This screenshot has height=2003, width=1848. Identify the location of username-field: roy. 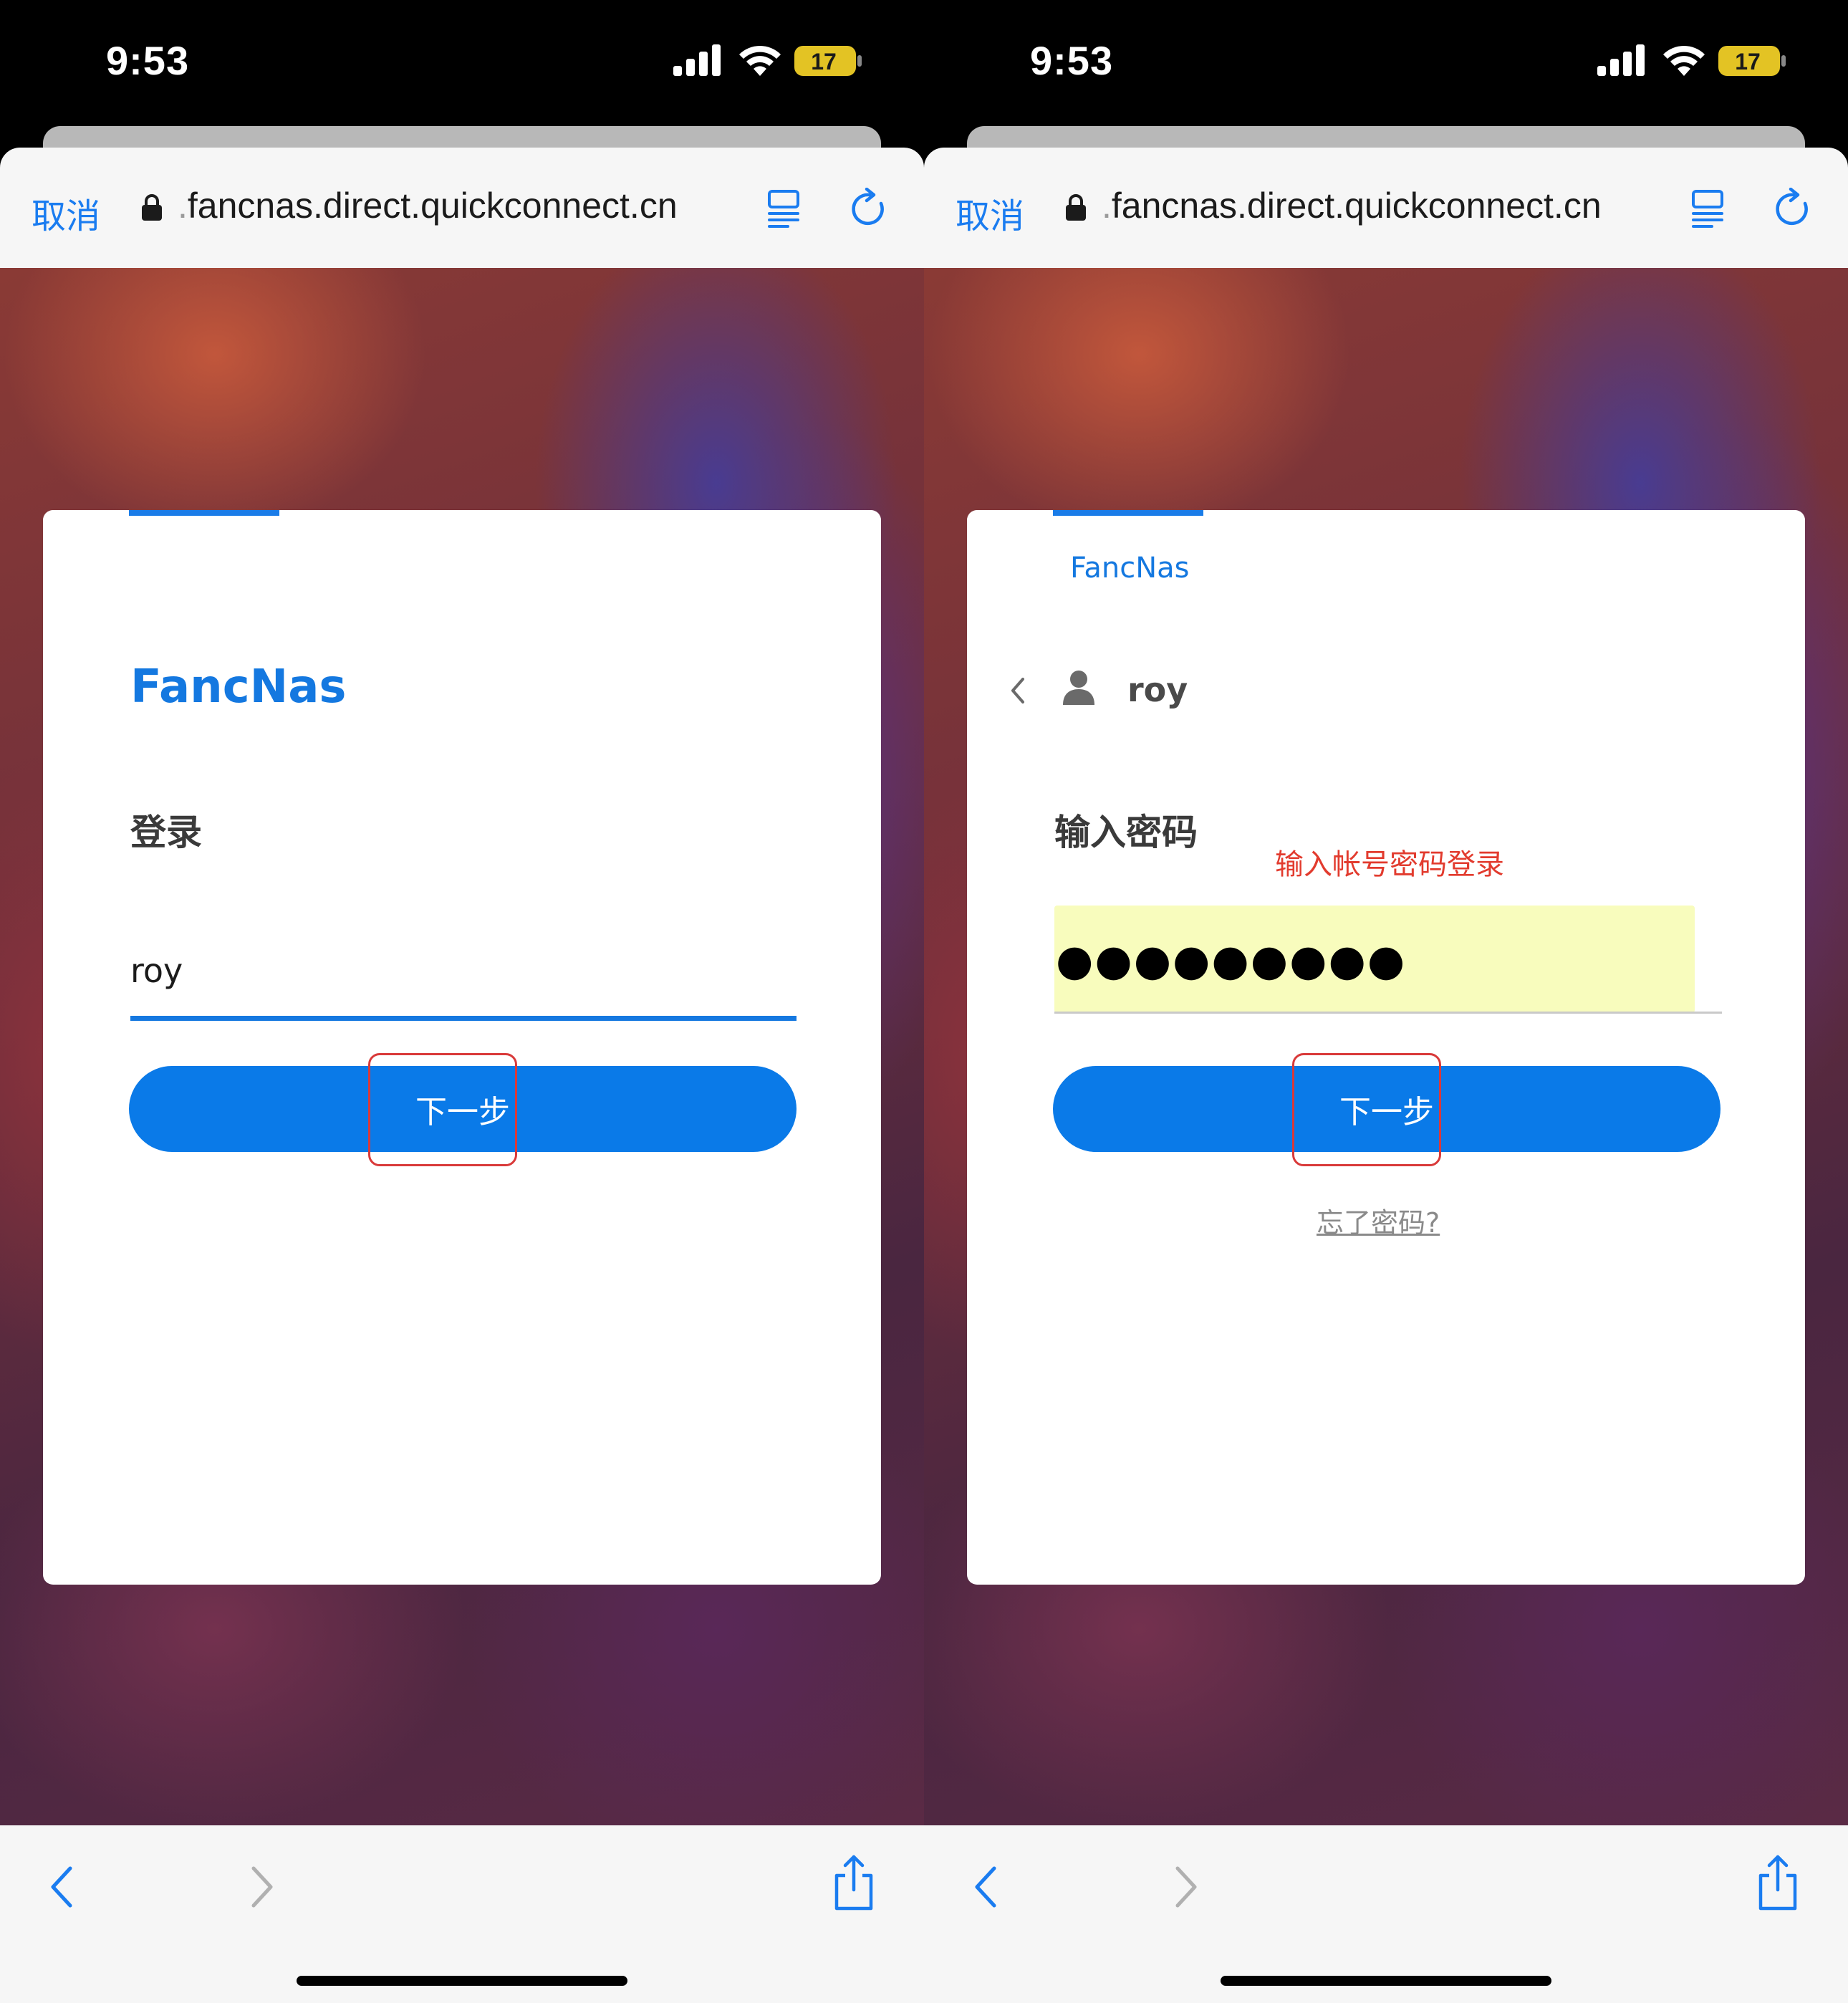
(463, 973).